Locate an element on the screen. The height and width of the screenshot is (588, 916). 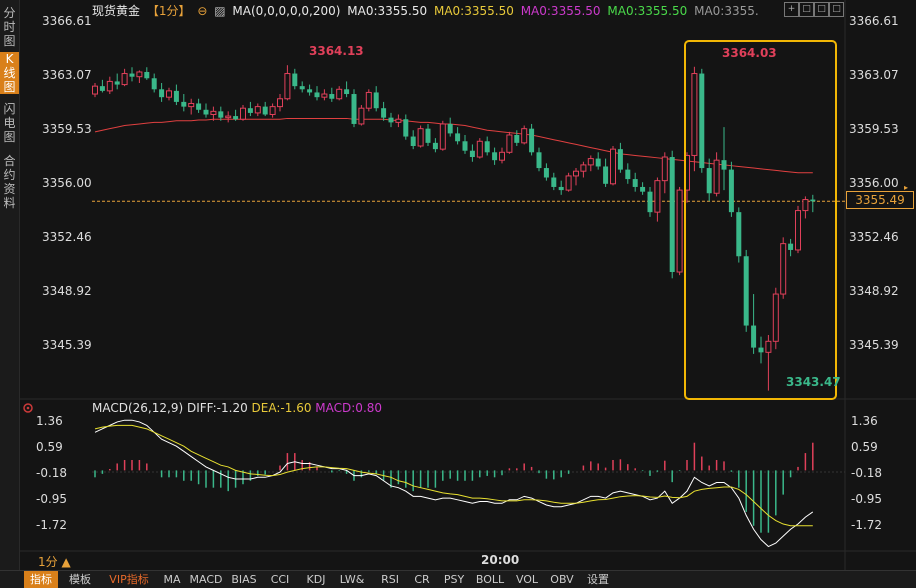
macd-left-label: 0.59 is located at coordinates (49, 447).